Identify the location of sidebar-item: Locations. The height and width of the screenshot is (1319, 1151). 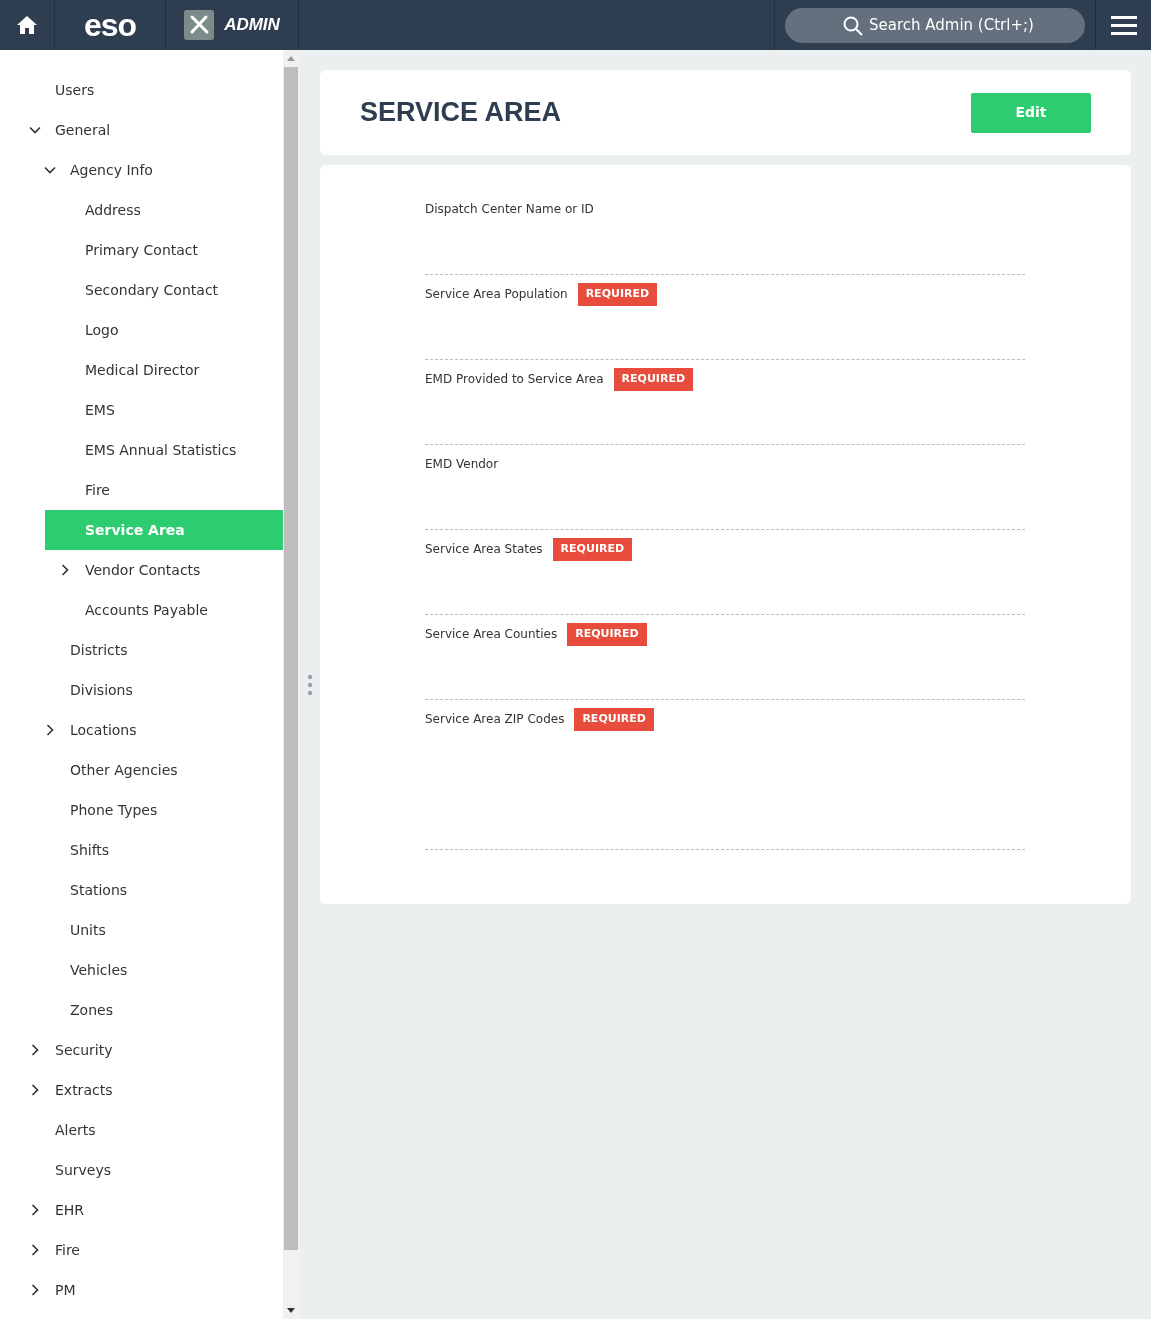
(154, 730).